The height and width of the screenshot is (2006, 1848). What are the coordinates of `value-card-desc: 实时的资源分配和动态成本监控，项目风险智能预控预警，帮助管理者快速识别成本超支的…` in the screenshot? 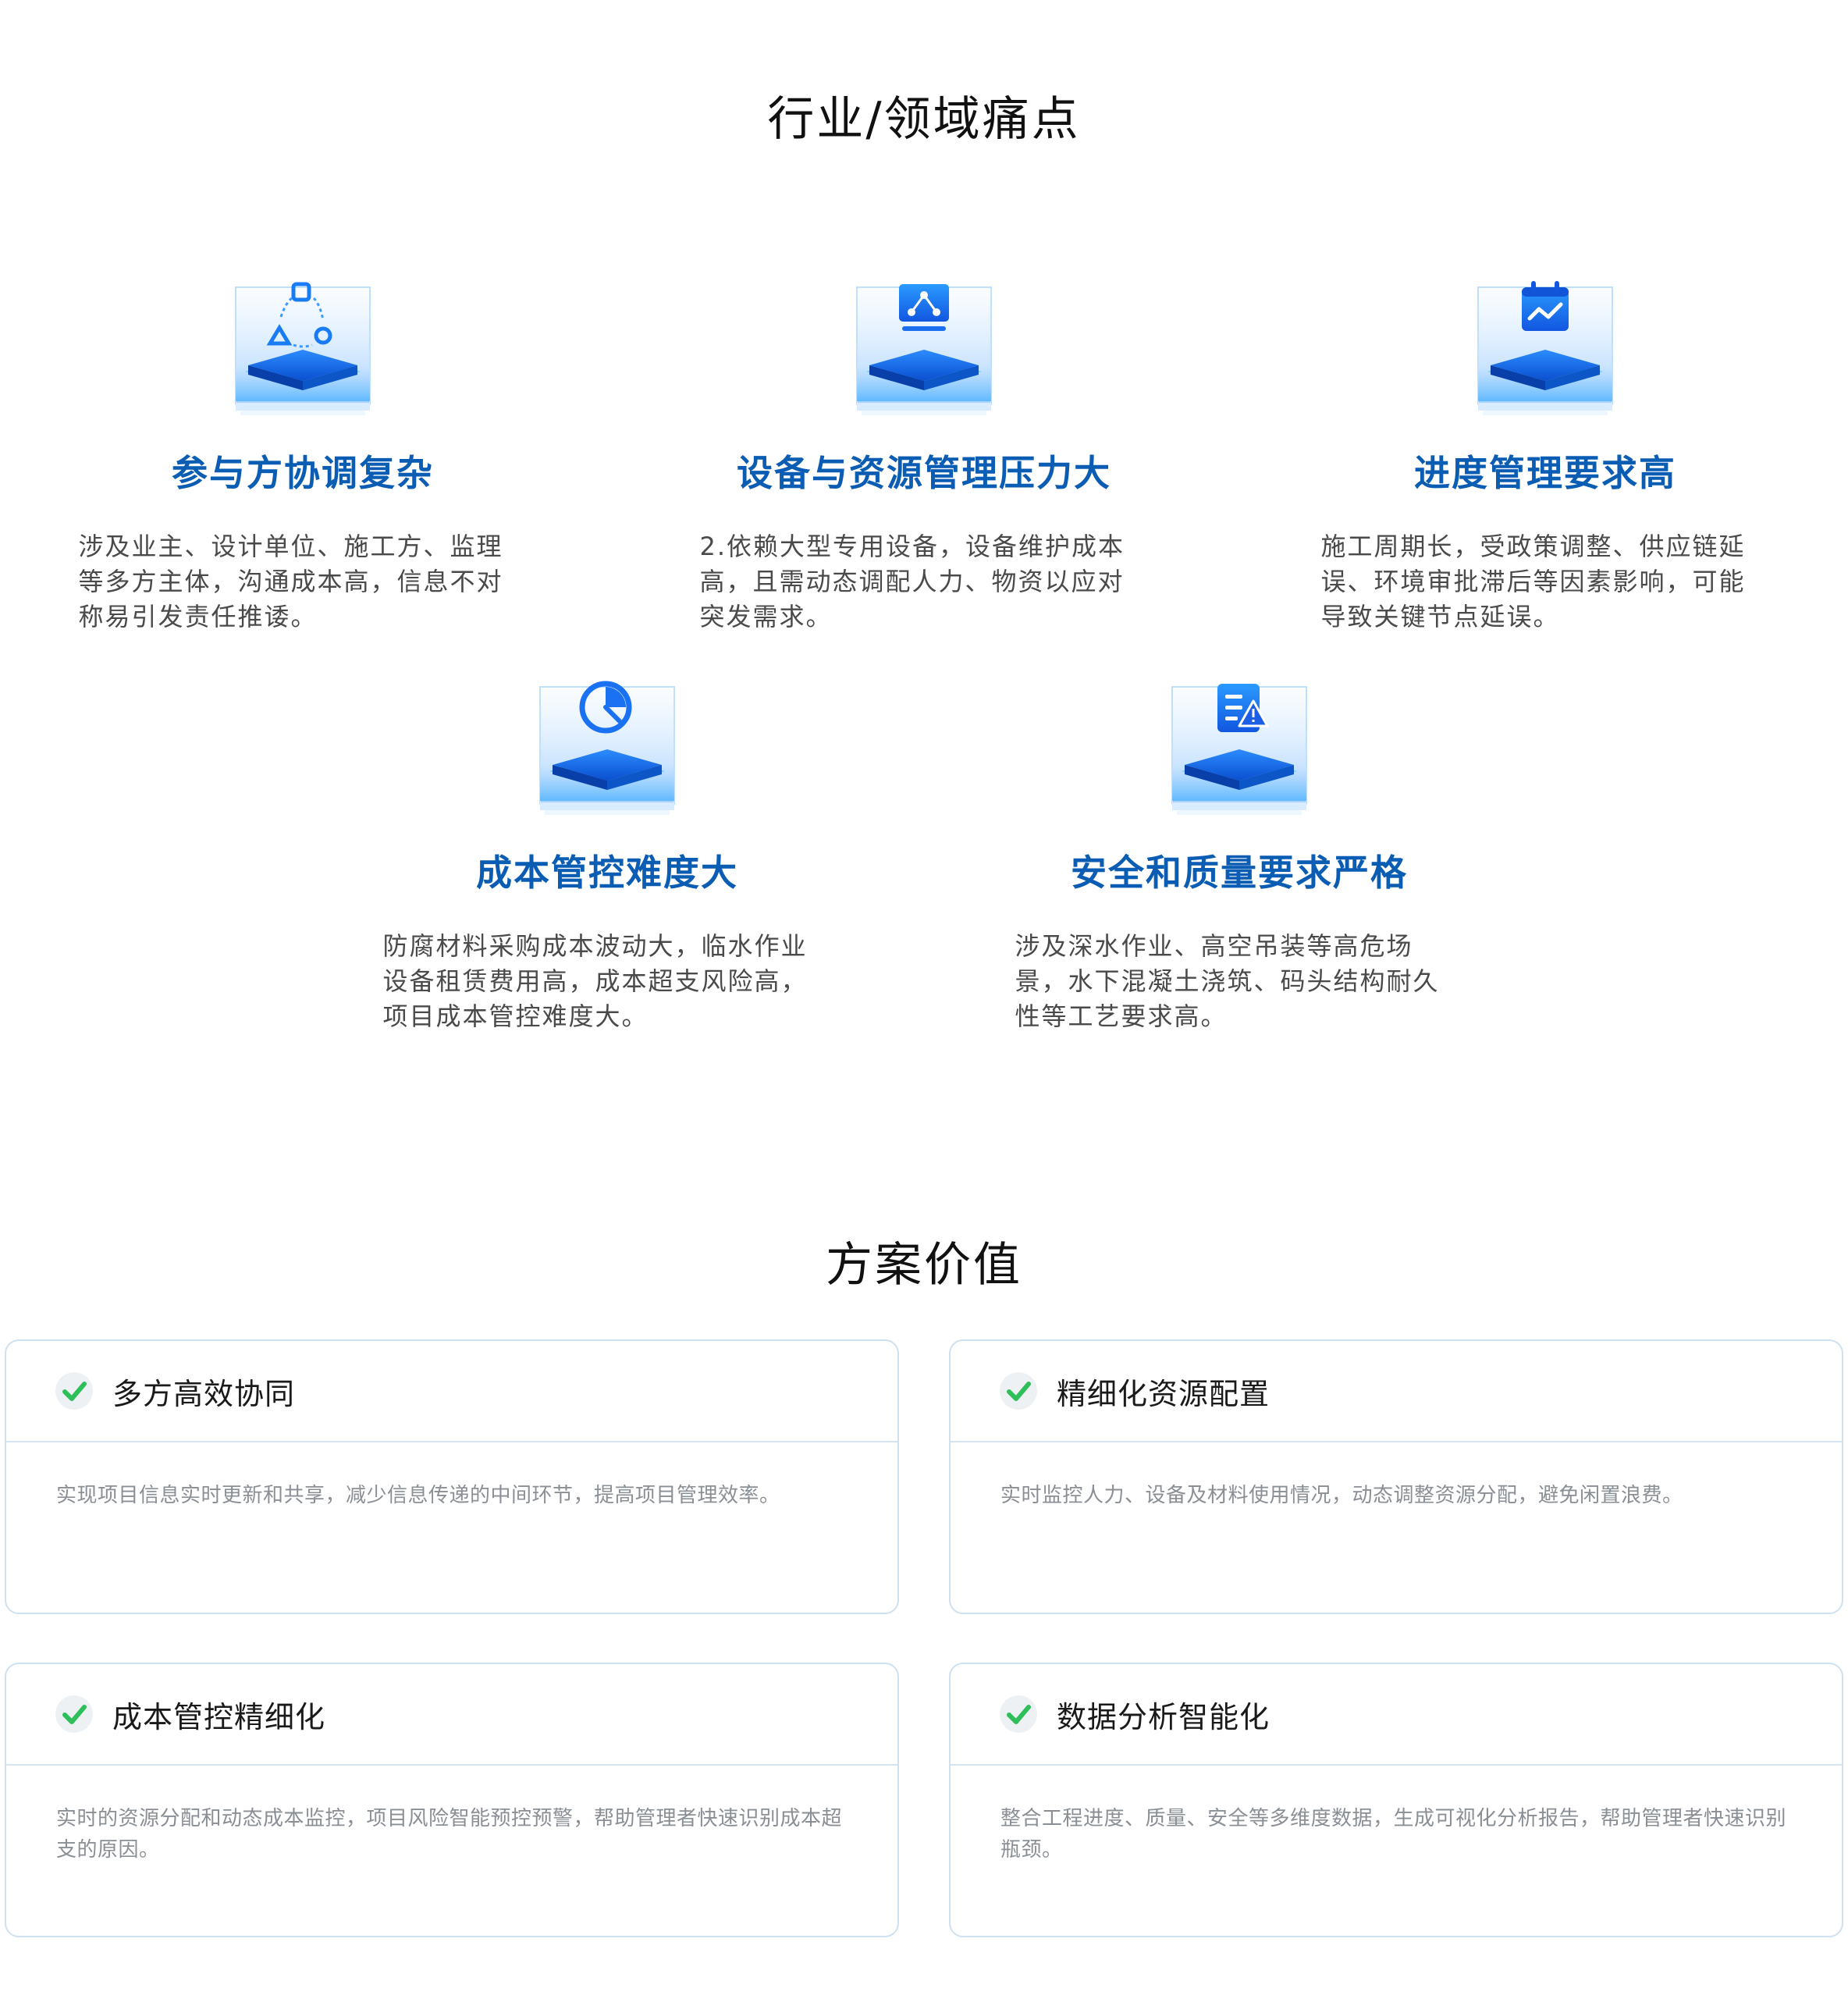 It's located at (449, 1834).